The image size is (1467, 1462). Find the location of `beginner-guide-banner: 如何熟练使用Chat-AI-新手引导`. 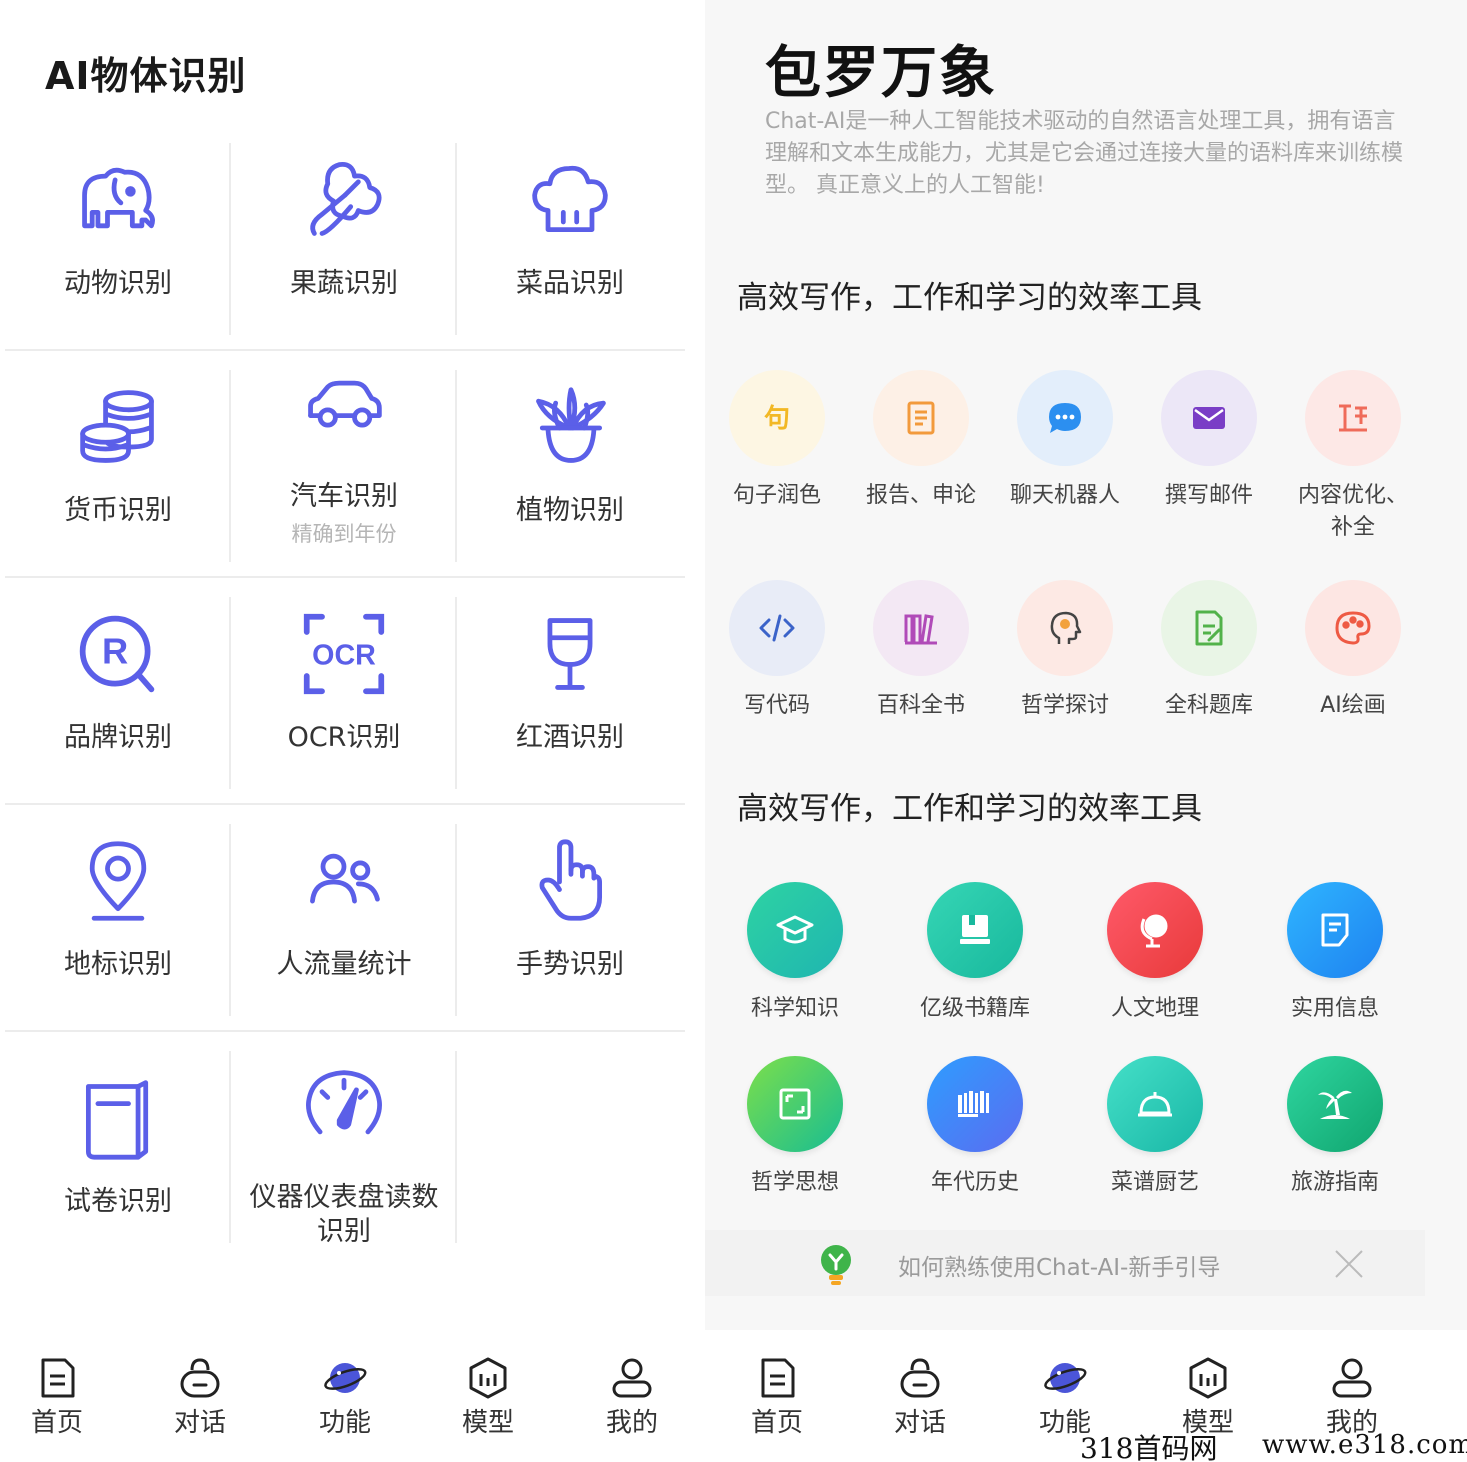

beginner-guide-banner: 如何熟练使用Chat-AI-新手引导 is located at coordinates (1065, 1263).